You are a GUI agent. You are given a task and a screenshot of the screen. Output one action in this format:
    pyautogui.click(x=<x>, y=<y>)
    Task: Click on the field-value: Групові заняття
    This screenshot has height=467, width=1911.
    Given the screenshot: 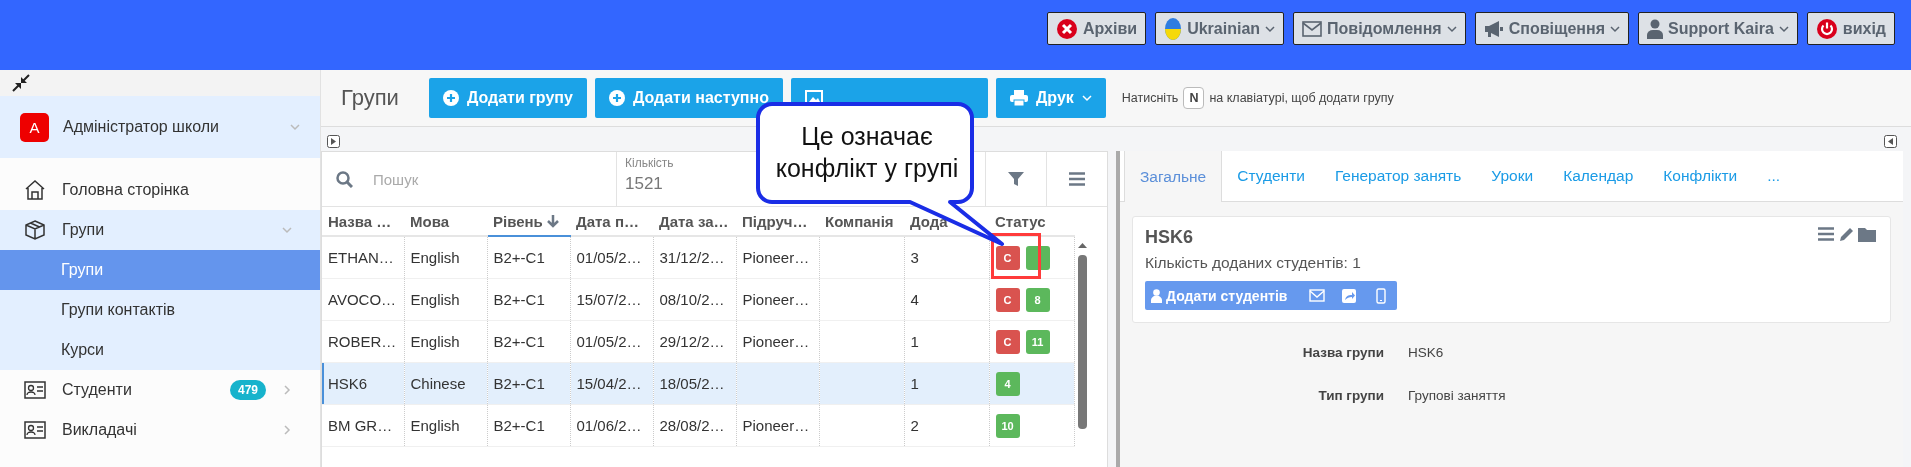 What is the action you would take?
    pyautogui.click(x=1457, y=395)
    